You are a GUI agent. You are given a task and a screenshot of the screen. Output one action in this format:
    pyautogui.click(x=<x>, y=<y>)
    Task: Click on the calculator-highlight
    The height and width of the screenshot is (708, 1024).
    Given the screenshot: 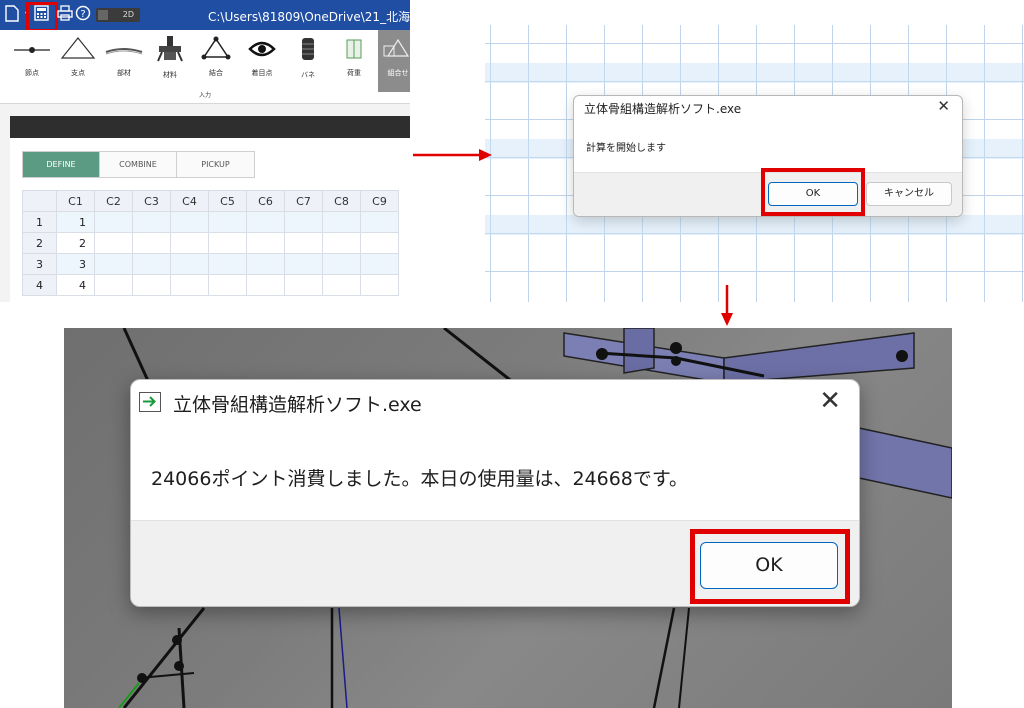 What is the action you would take?
    pyautogui.click(x=42, y=17)
    